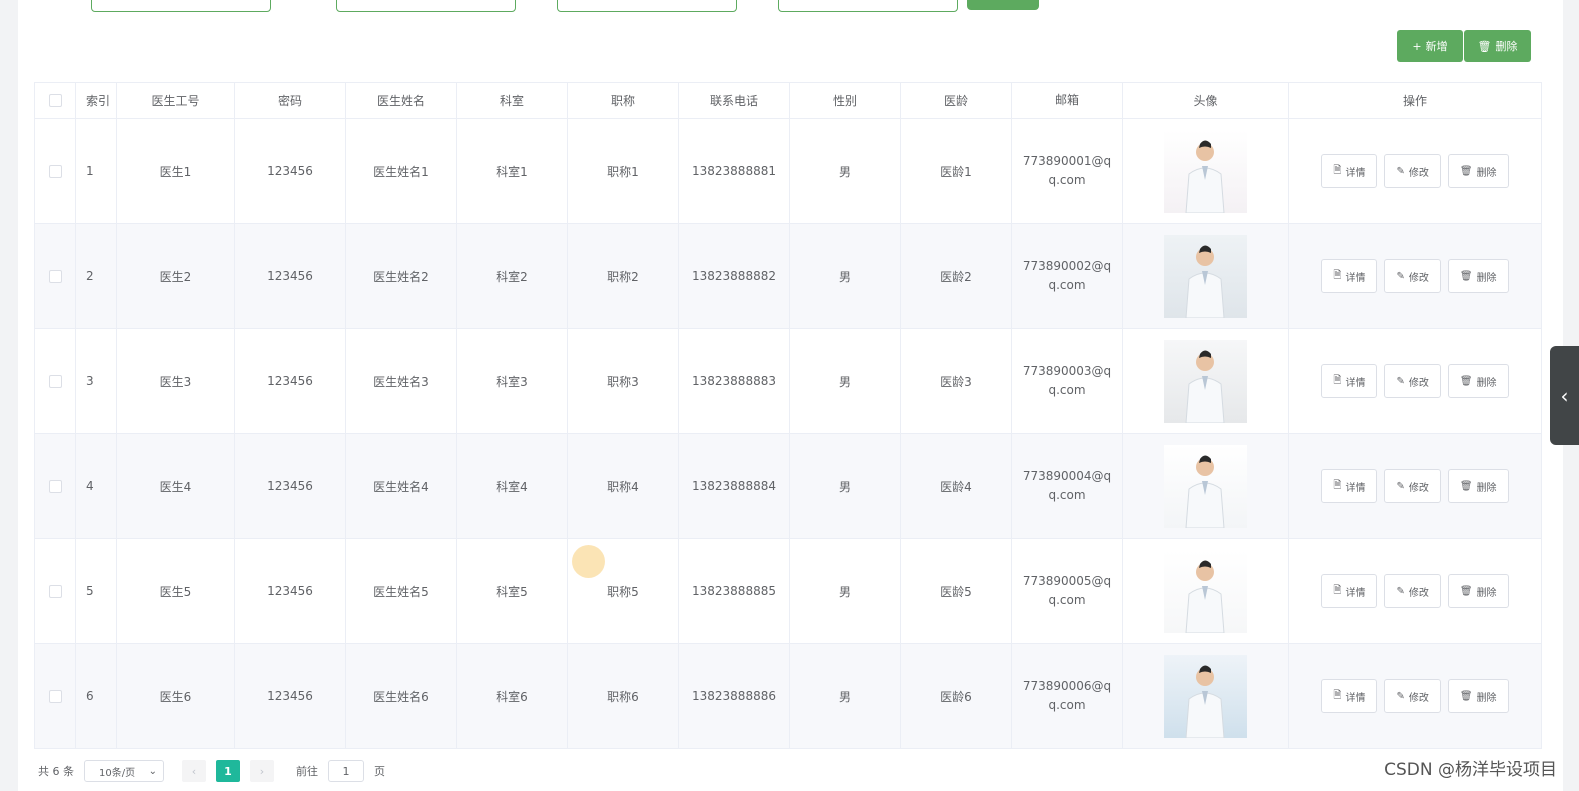 Image resolution: width=1579 pixels, height=791 pixels. I want to click on doctor-name: 医生姓名1, so click(401, 171).